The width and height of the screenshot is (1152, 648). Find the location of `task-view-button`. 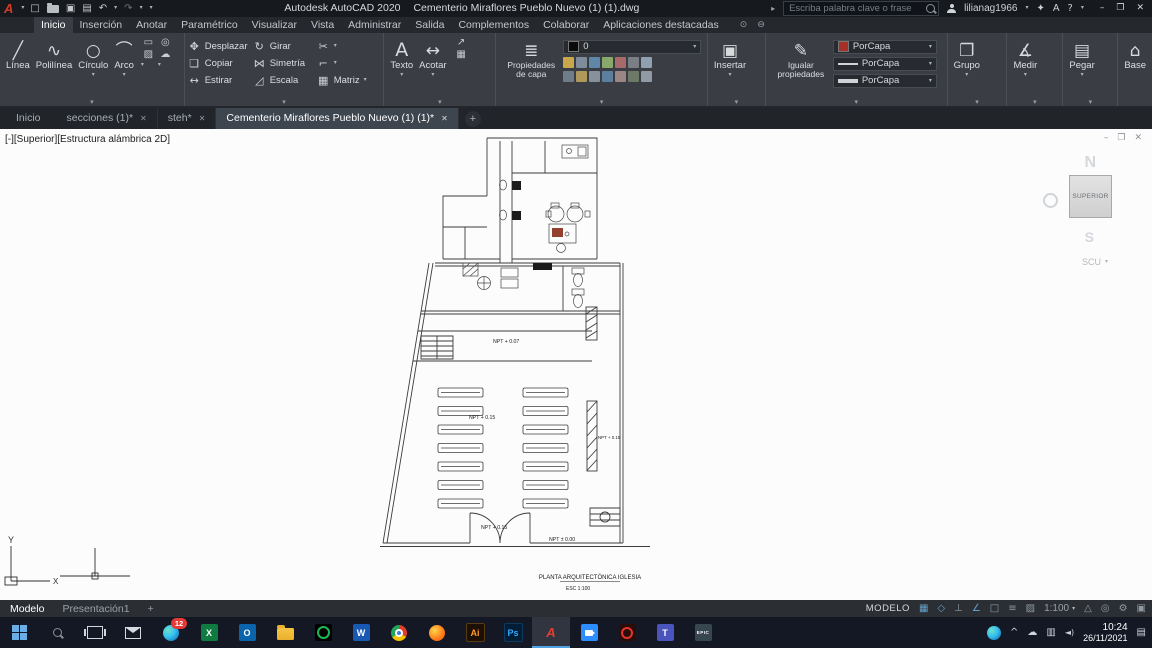

task-view-button is located at coordinates (95, 632).